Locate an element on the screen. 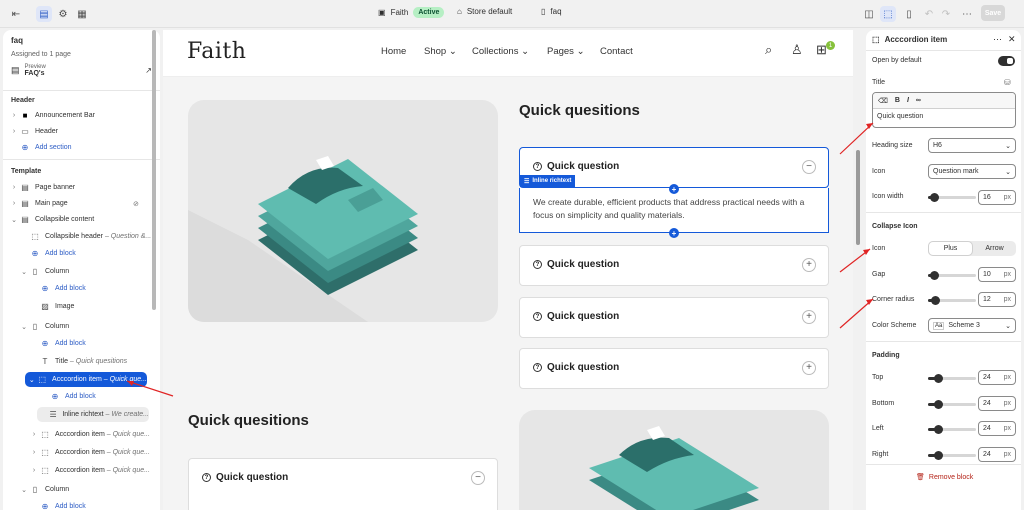  padding-top-input: 24 px is located at coordinates (997, 377).